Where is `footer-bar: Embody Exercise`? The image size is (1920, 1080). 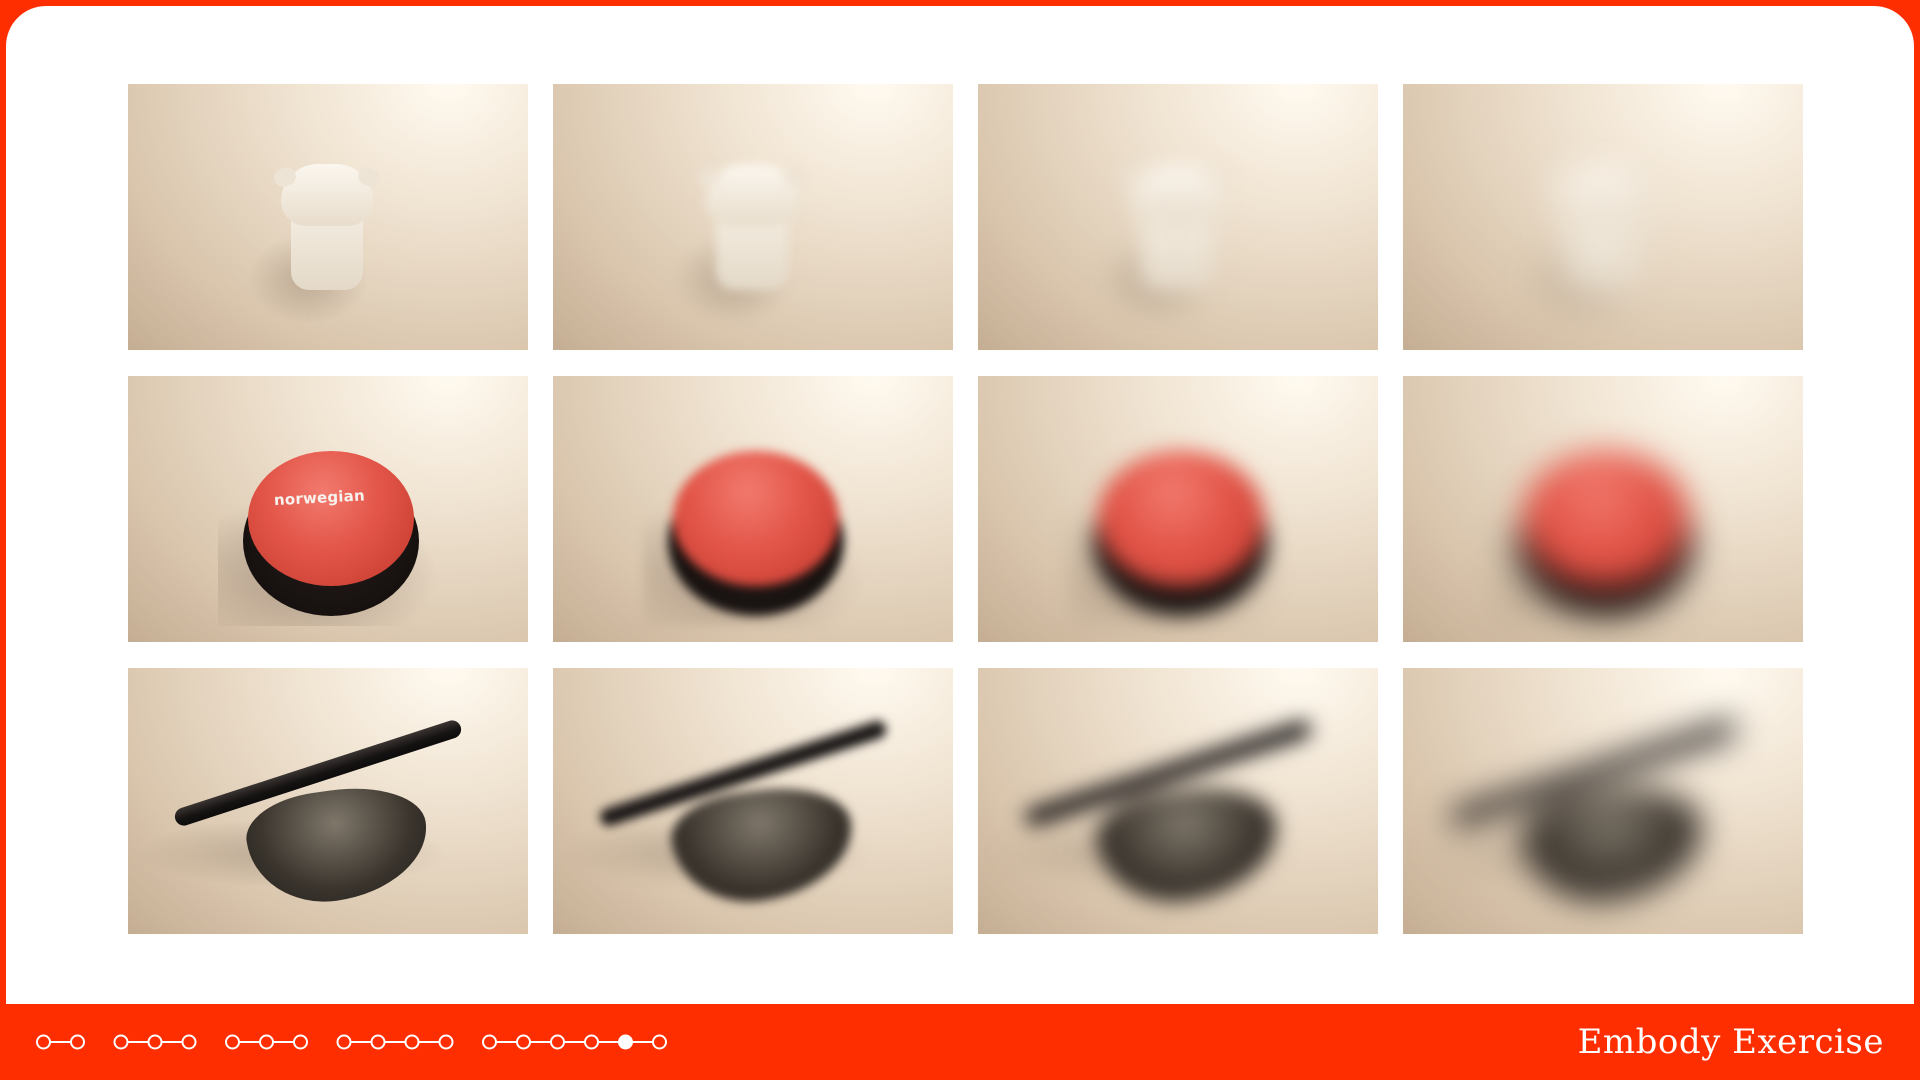 footer-bar: Embody Exercise is located at coordinates (960, 1042).